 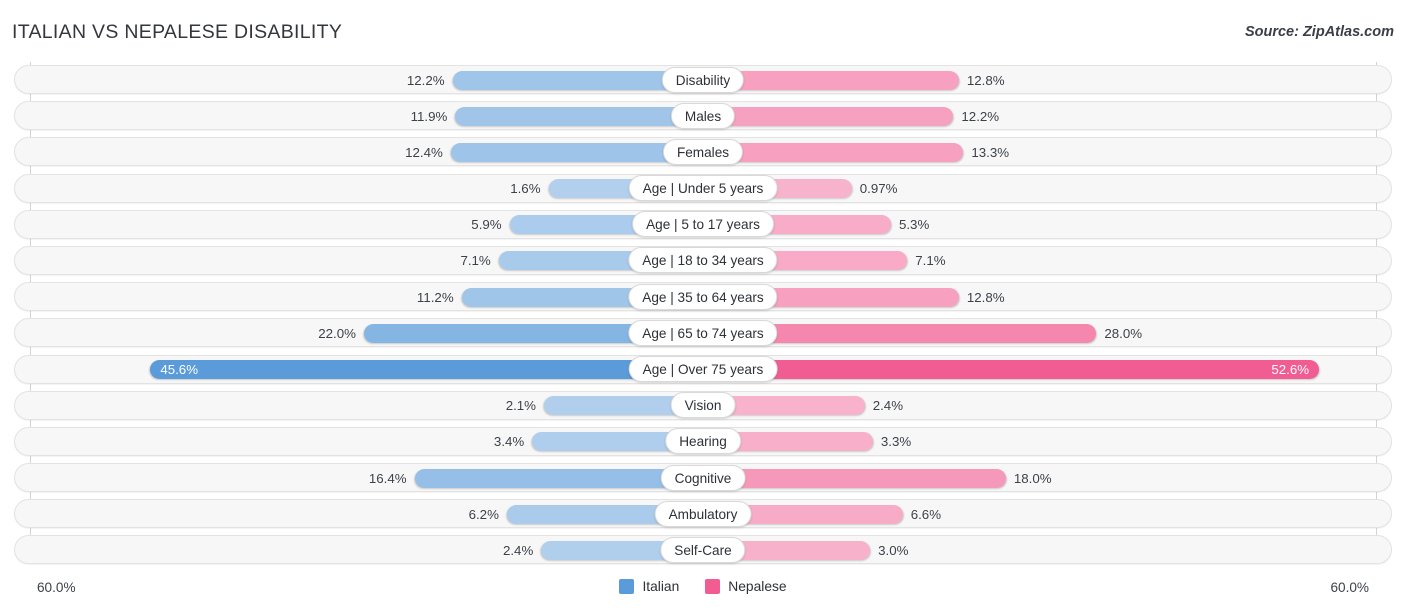 I want to click on bar-row: 2.4% 3.0% Self-Care, so click(x=703, y=550).